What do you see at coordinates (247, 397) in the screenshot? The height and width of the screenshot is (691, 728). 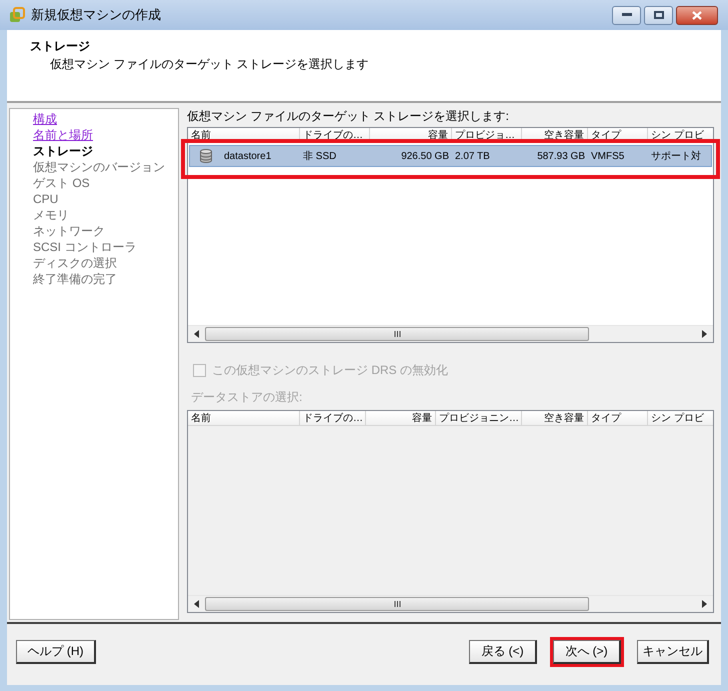 I see `datastore-label: データストアの選択:` at bounding box center [247, 397].